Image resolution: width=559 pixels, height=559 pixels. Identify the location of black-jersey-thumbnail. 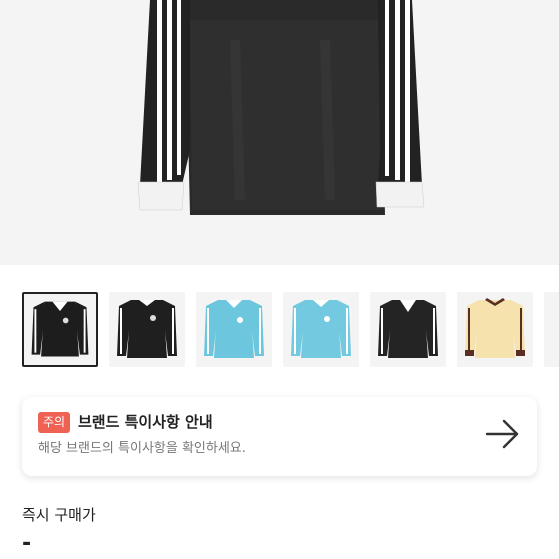
(147, 329).